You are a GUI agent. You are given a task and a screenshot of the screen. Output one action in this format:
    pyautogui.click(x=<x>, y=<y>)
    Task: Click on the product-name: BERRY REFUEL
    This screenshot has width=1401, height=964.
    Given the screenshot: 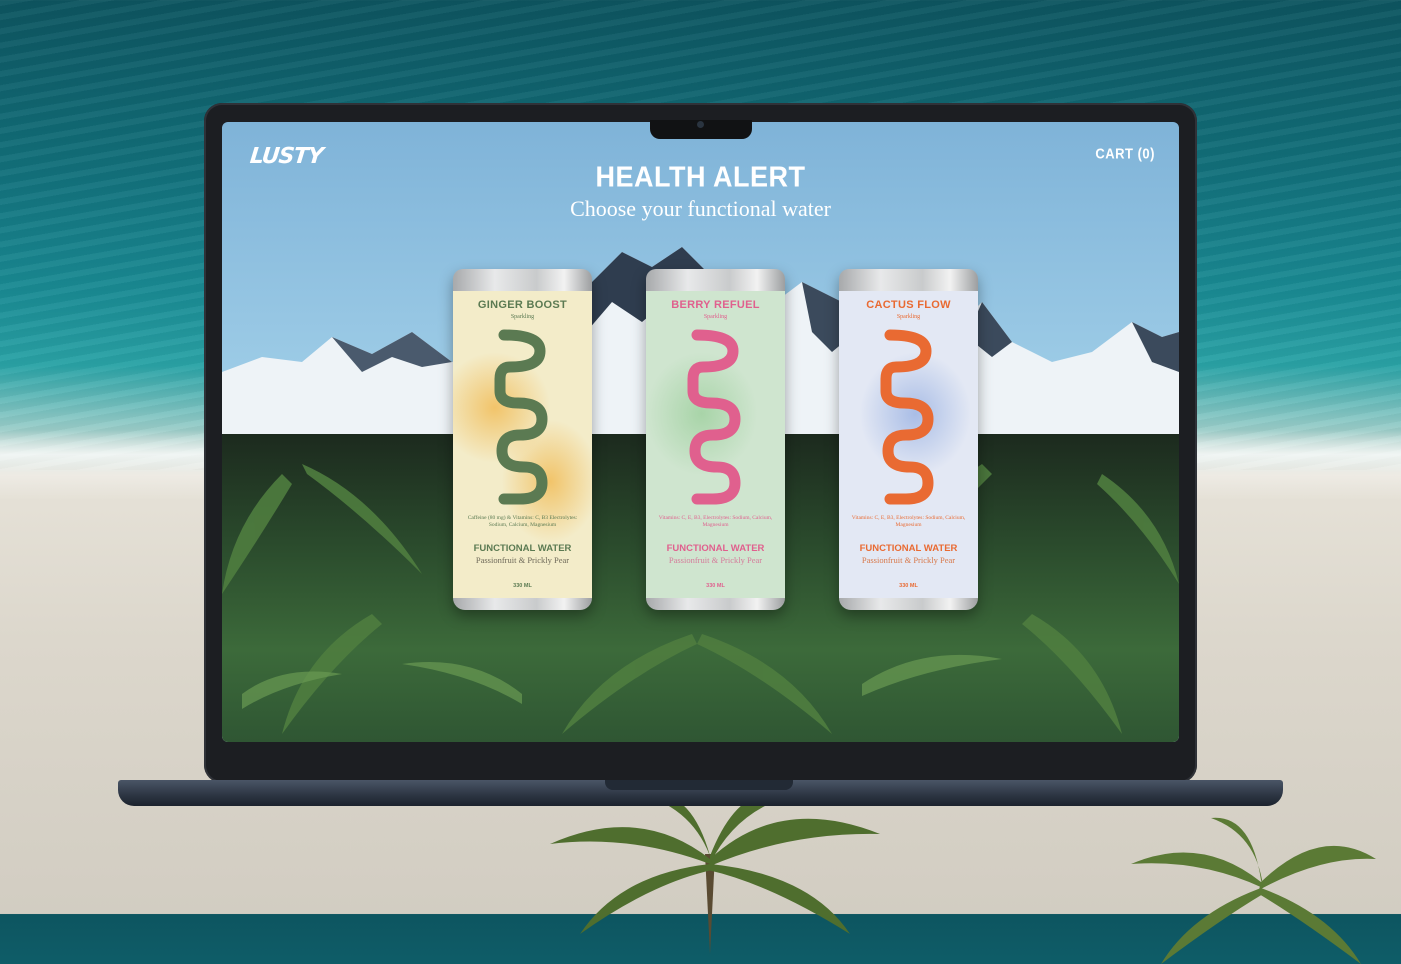 What is the action you would take?
    pyautogui.click(x=715, y=305)
    